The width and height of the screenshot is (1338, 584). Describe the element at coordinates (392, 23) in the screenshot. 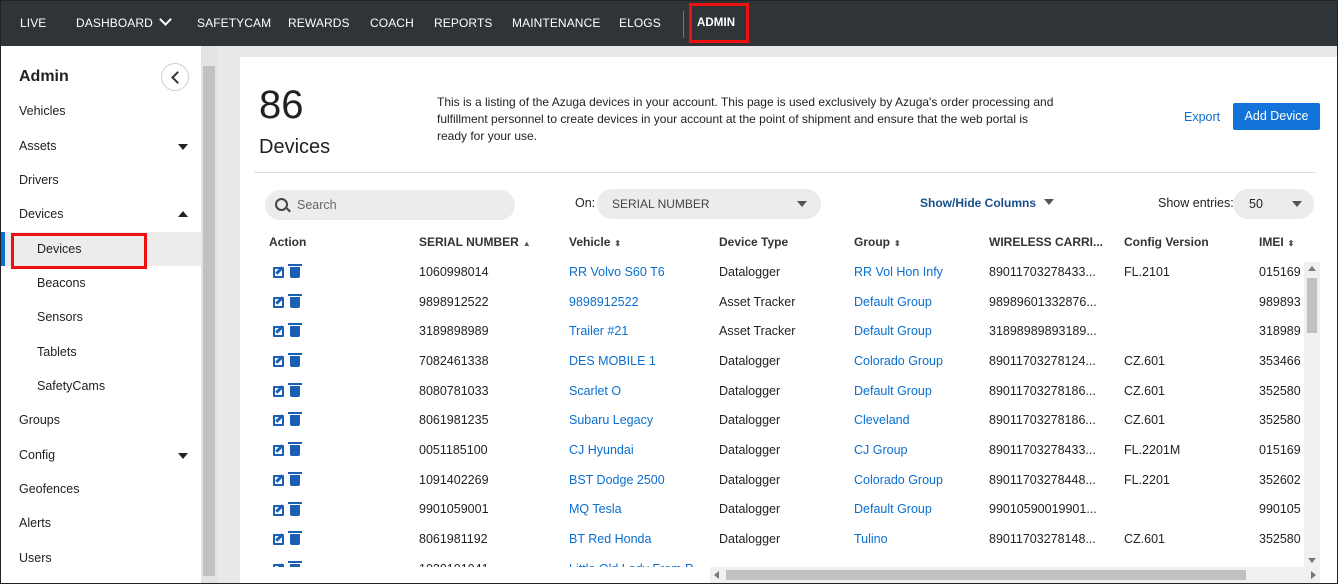

I see `nav-coach: COACH` at that location.